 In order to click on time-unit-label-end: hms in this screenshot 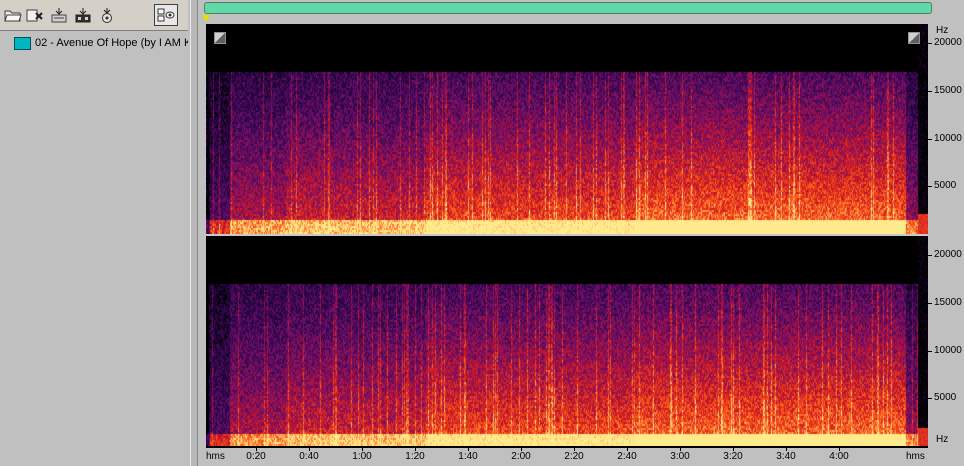, I will do `click(915, 456)`.